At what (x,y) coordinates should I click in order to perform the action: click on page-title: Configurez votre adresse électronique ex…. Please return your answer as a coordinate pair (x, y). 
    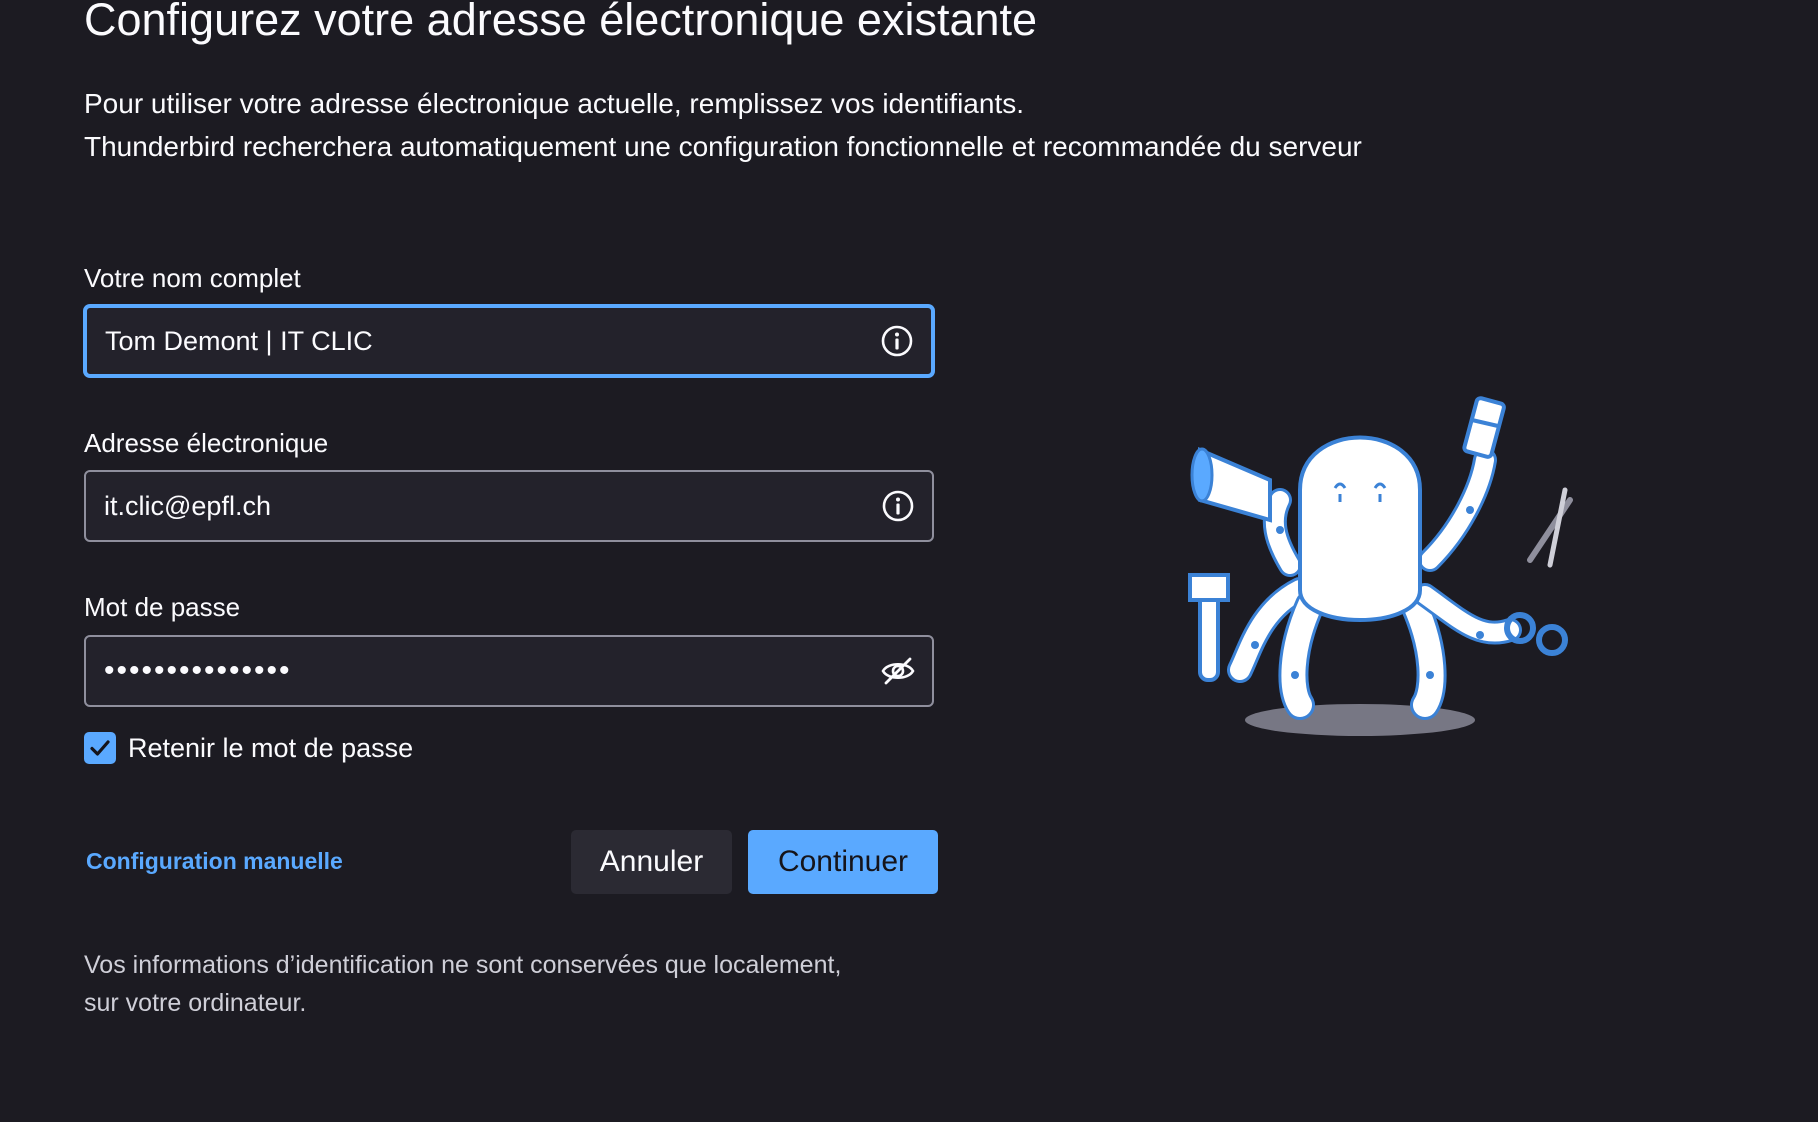
    Looking at the image, I should click on (561, 22).